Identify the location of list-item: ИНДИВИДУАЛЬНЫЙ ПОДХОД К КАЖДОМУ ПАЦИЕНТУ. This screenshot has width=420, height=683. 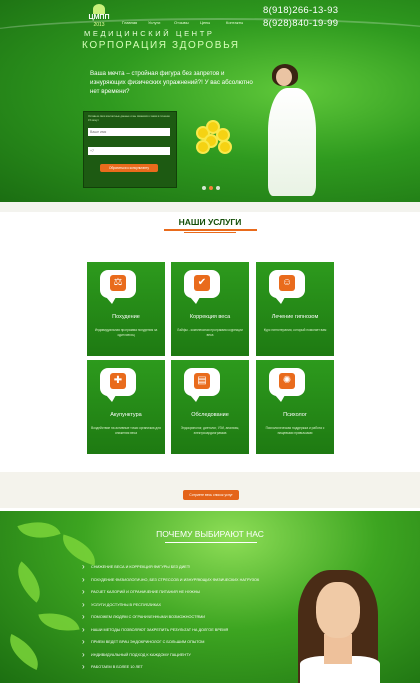
(197, 655).